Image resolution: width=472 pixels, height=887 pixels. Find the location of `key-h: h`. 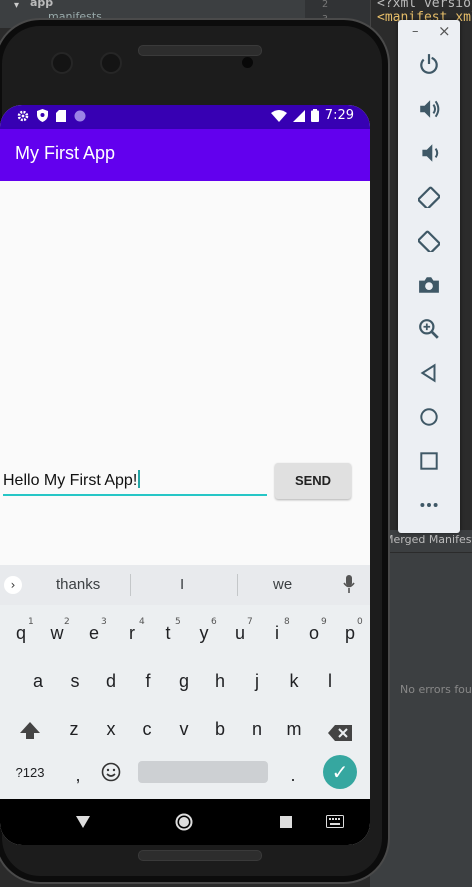

key-h: h is located at coordinates (220, 681).